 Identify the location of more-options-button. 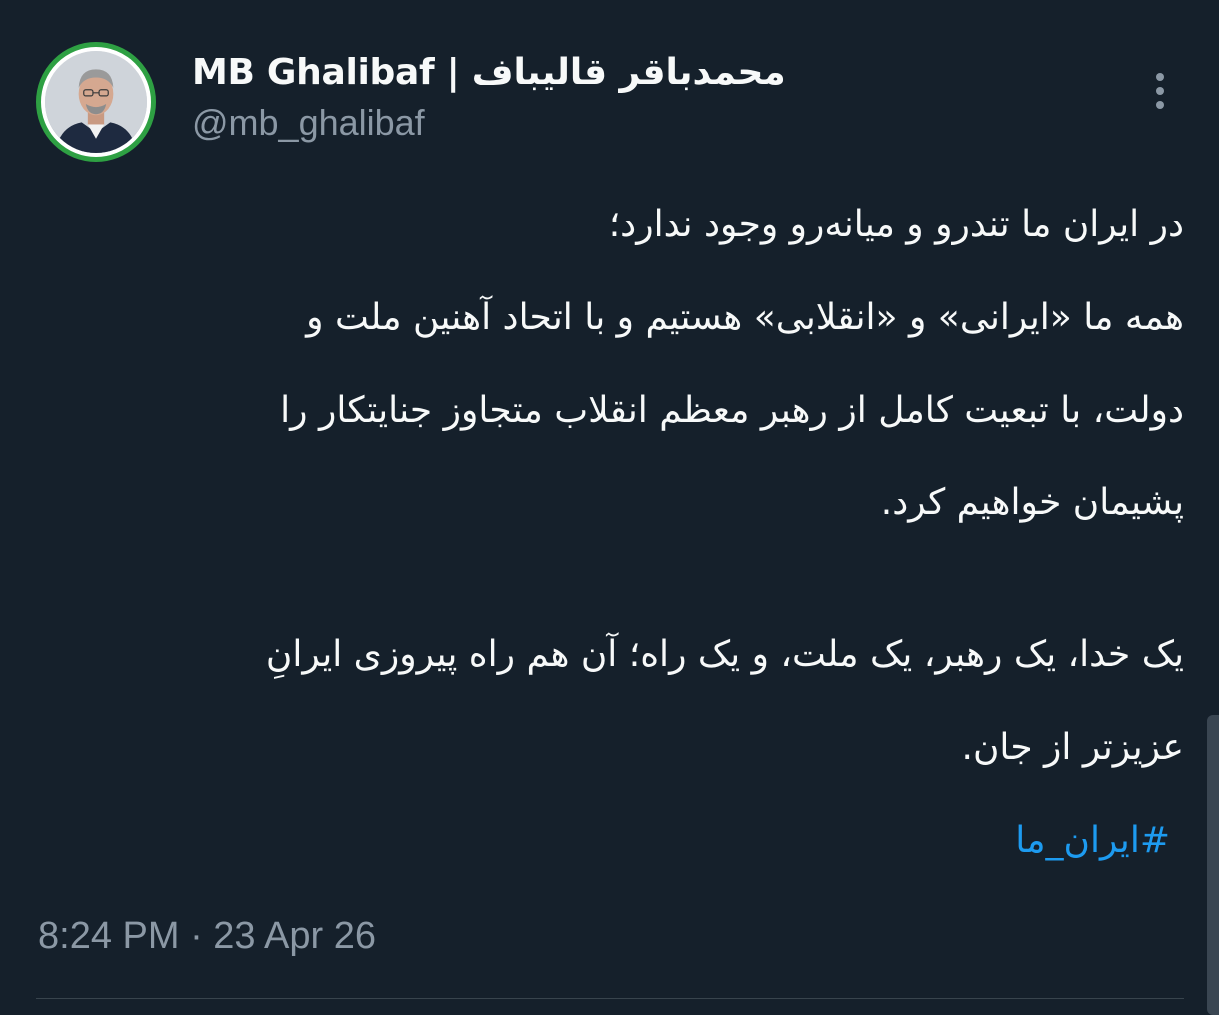
(1160, 91).